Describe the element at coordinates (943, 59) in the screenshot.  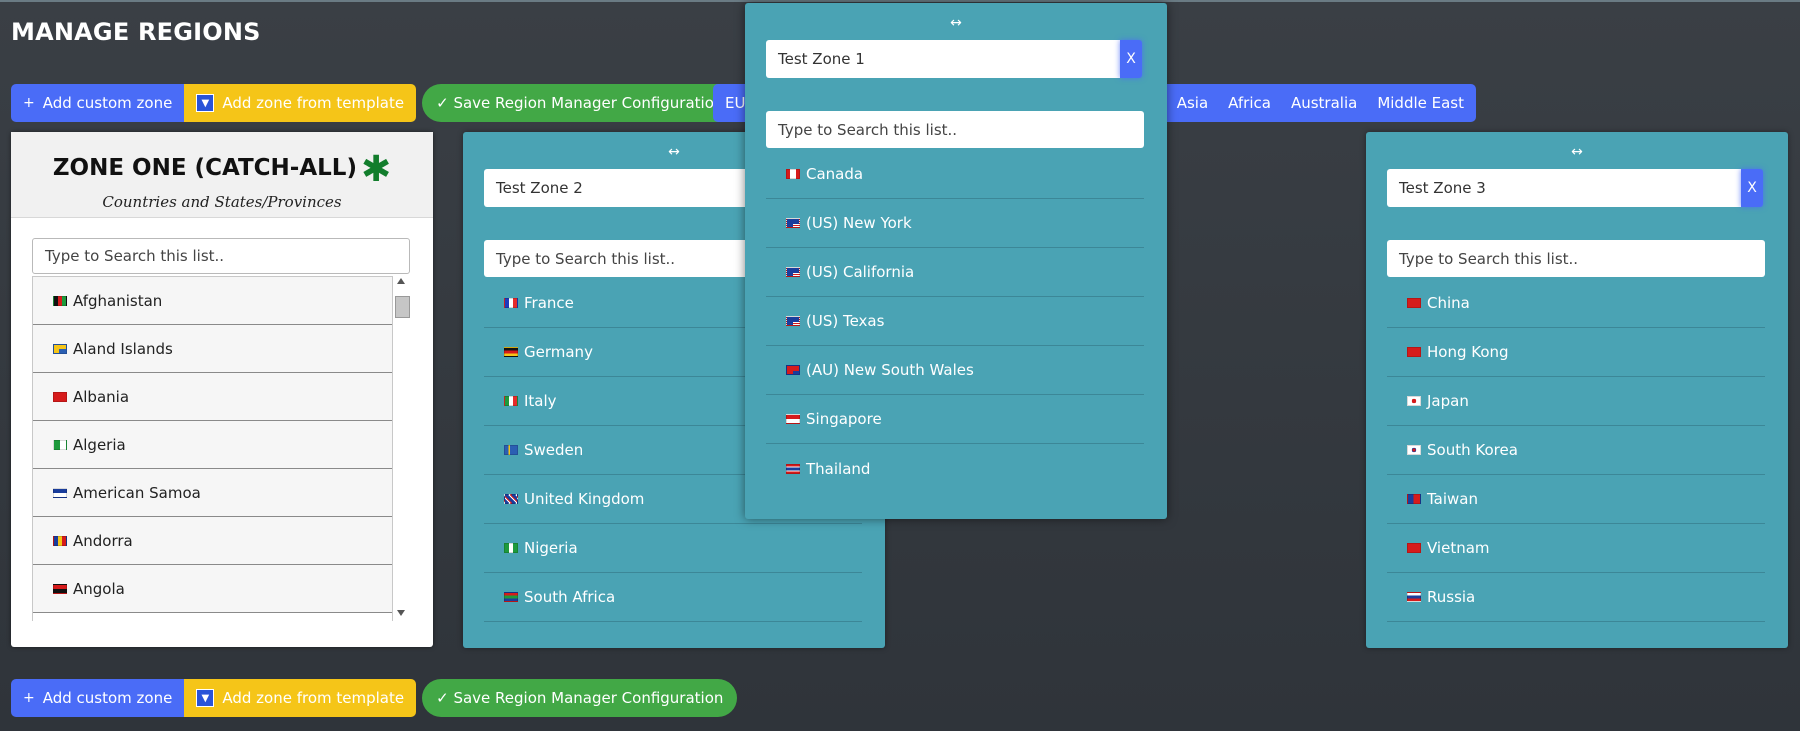
I see `zone-1-name-input: Test Zone 1` at that location.